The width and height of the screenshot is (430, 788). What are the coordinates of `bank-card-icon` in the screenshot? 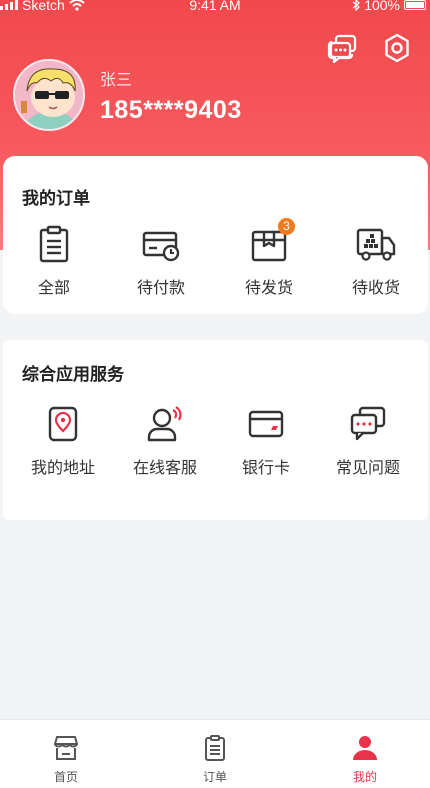 It's located at (266, 424).